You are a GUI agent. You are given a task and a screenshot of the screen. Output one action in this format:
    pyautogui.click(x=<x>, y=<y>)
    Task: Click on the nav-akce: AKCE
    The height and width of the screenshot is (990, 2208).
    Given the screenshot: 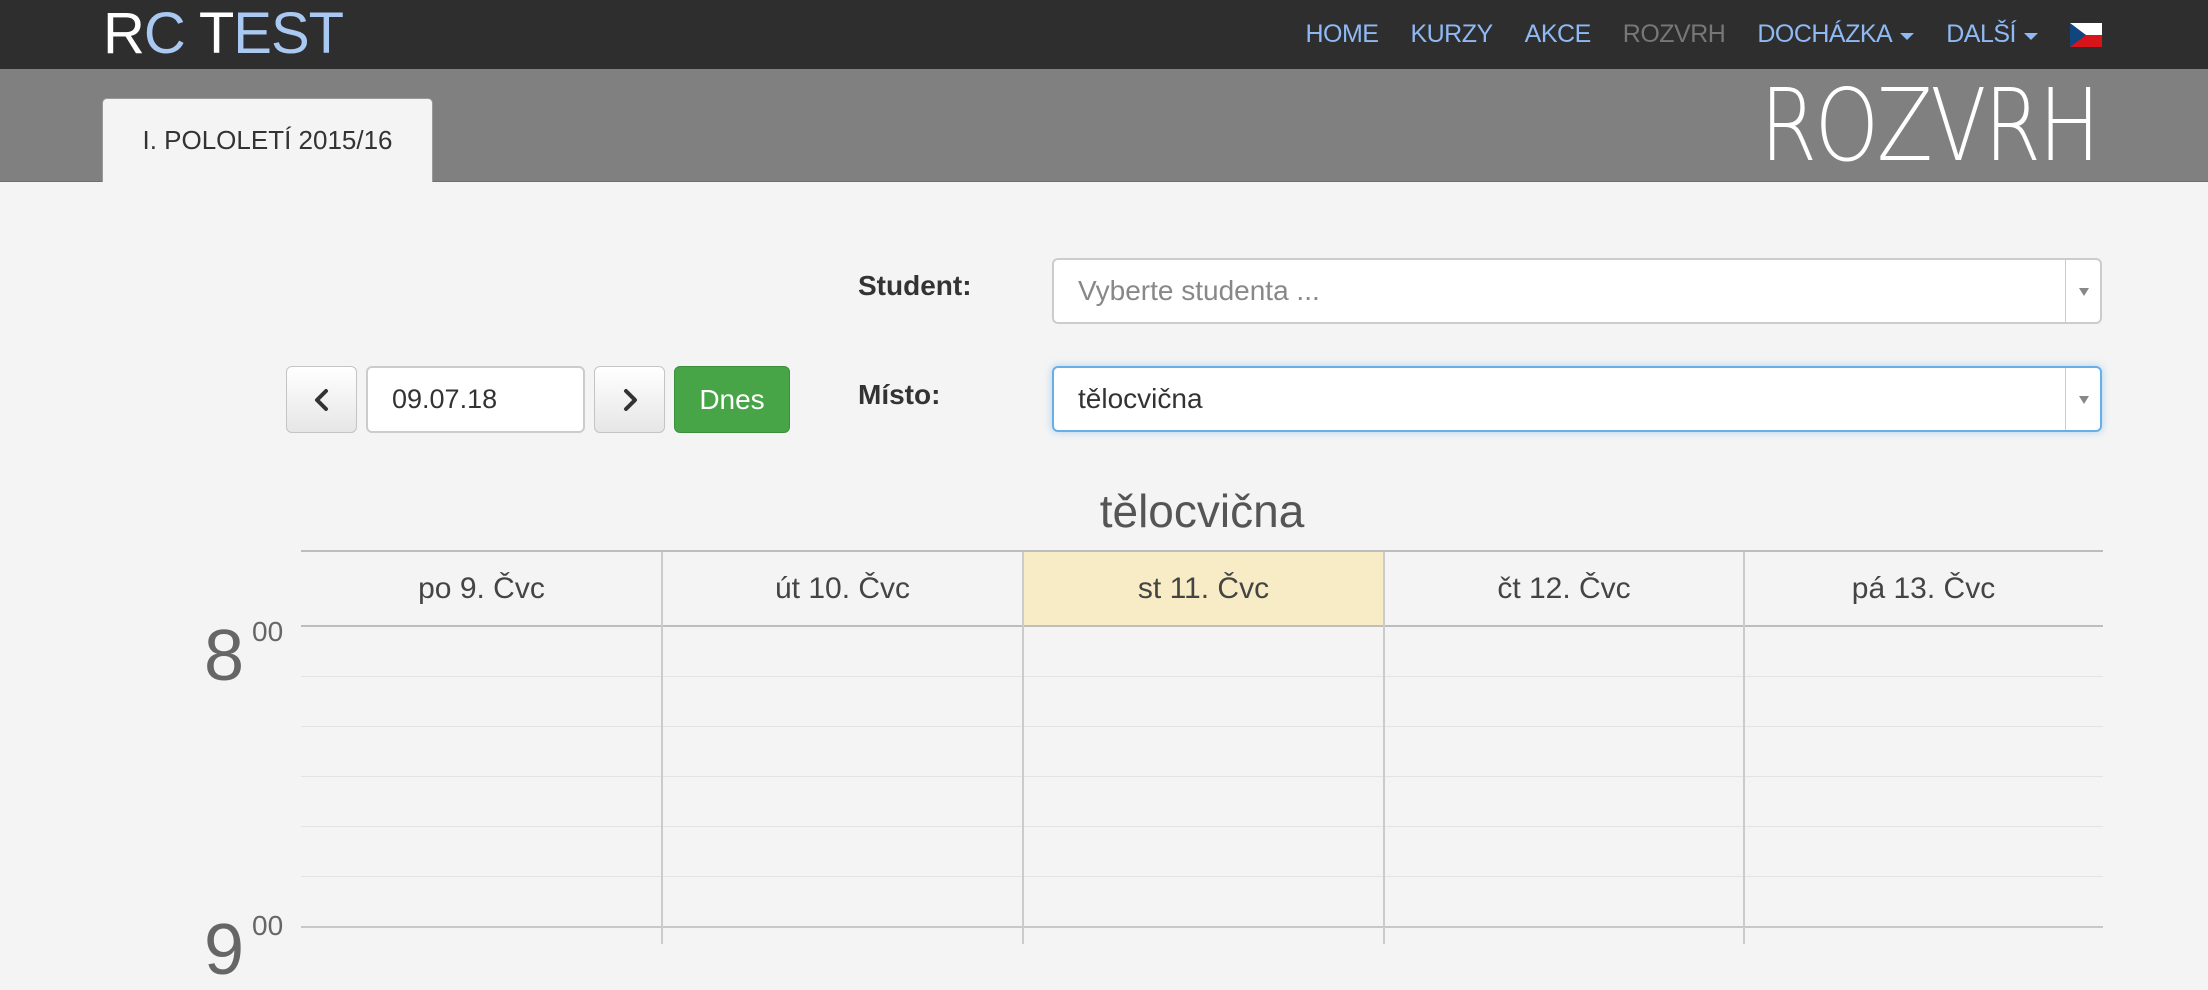 What is the action you would take?
    pyautogui.click(x=1558, y=34)
    